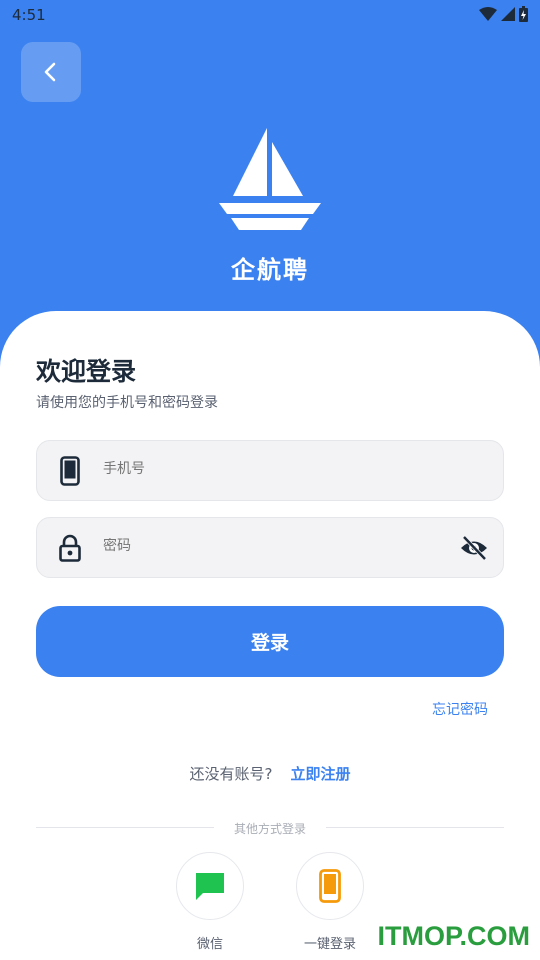  I want to click on wechat-login-label: 微信, so click(209, 944).